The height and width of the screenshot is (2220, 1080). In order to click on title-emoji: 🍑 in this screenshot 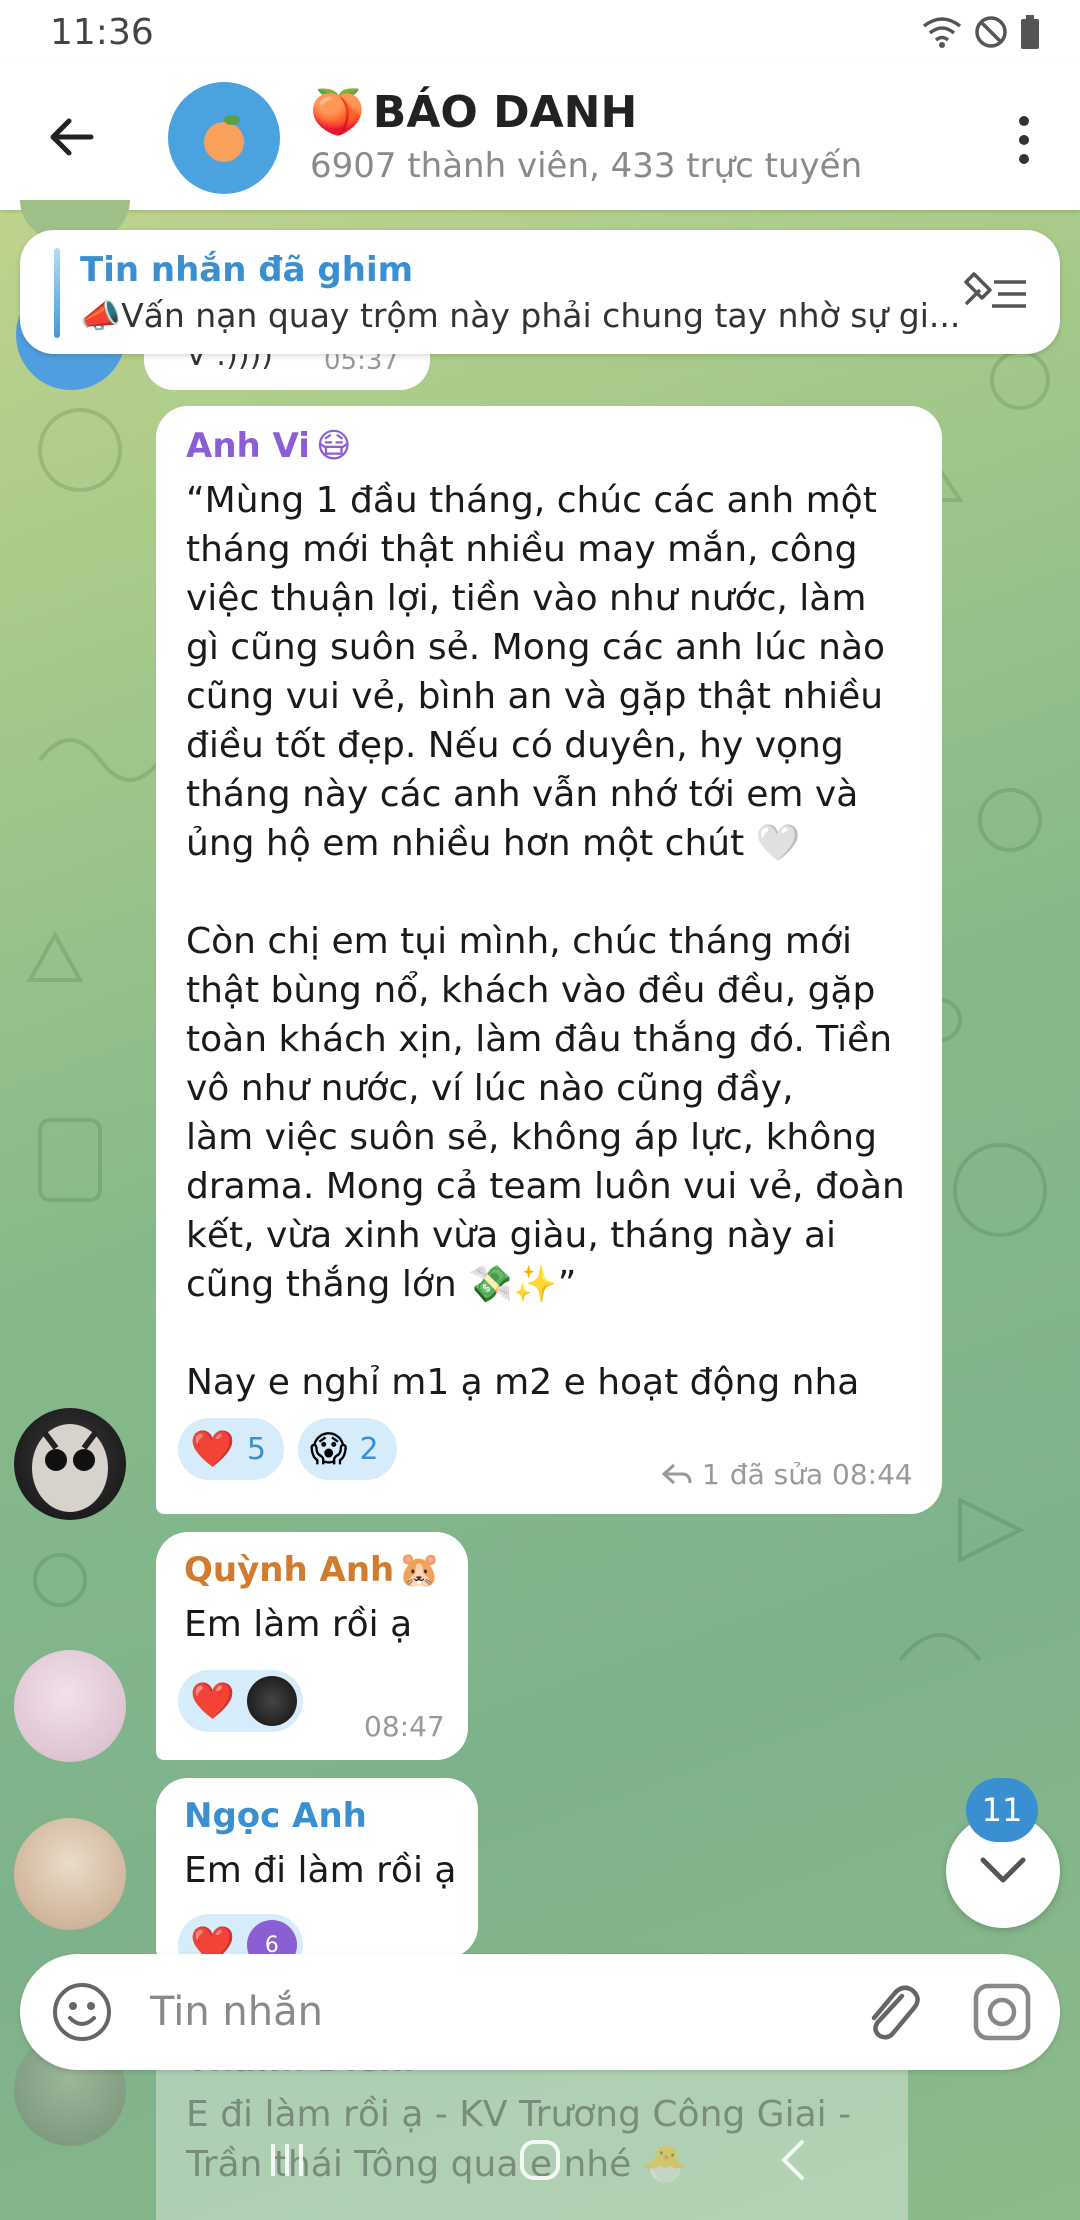, I will do `click(337, 112)`.